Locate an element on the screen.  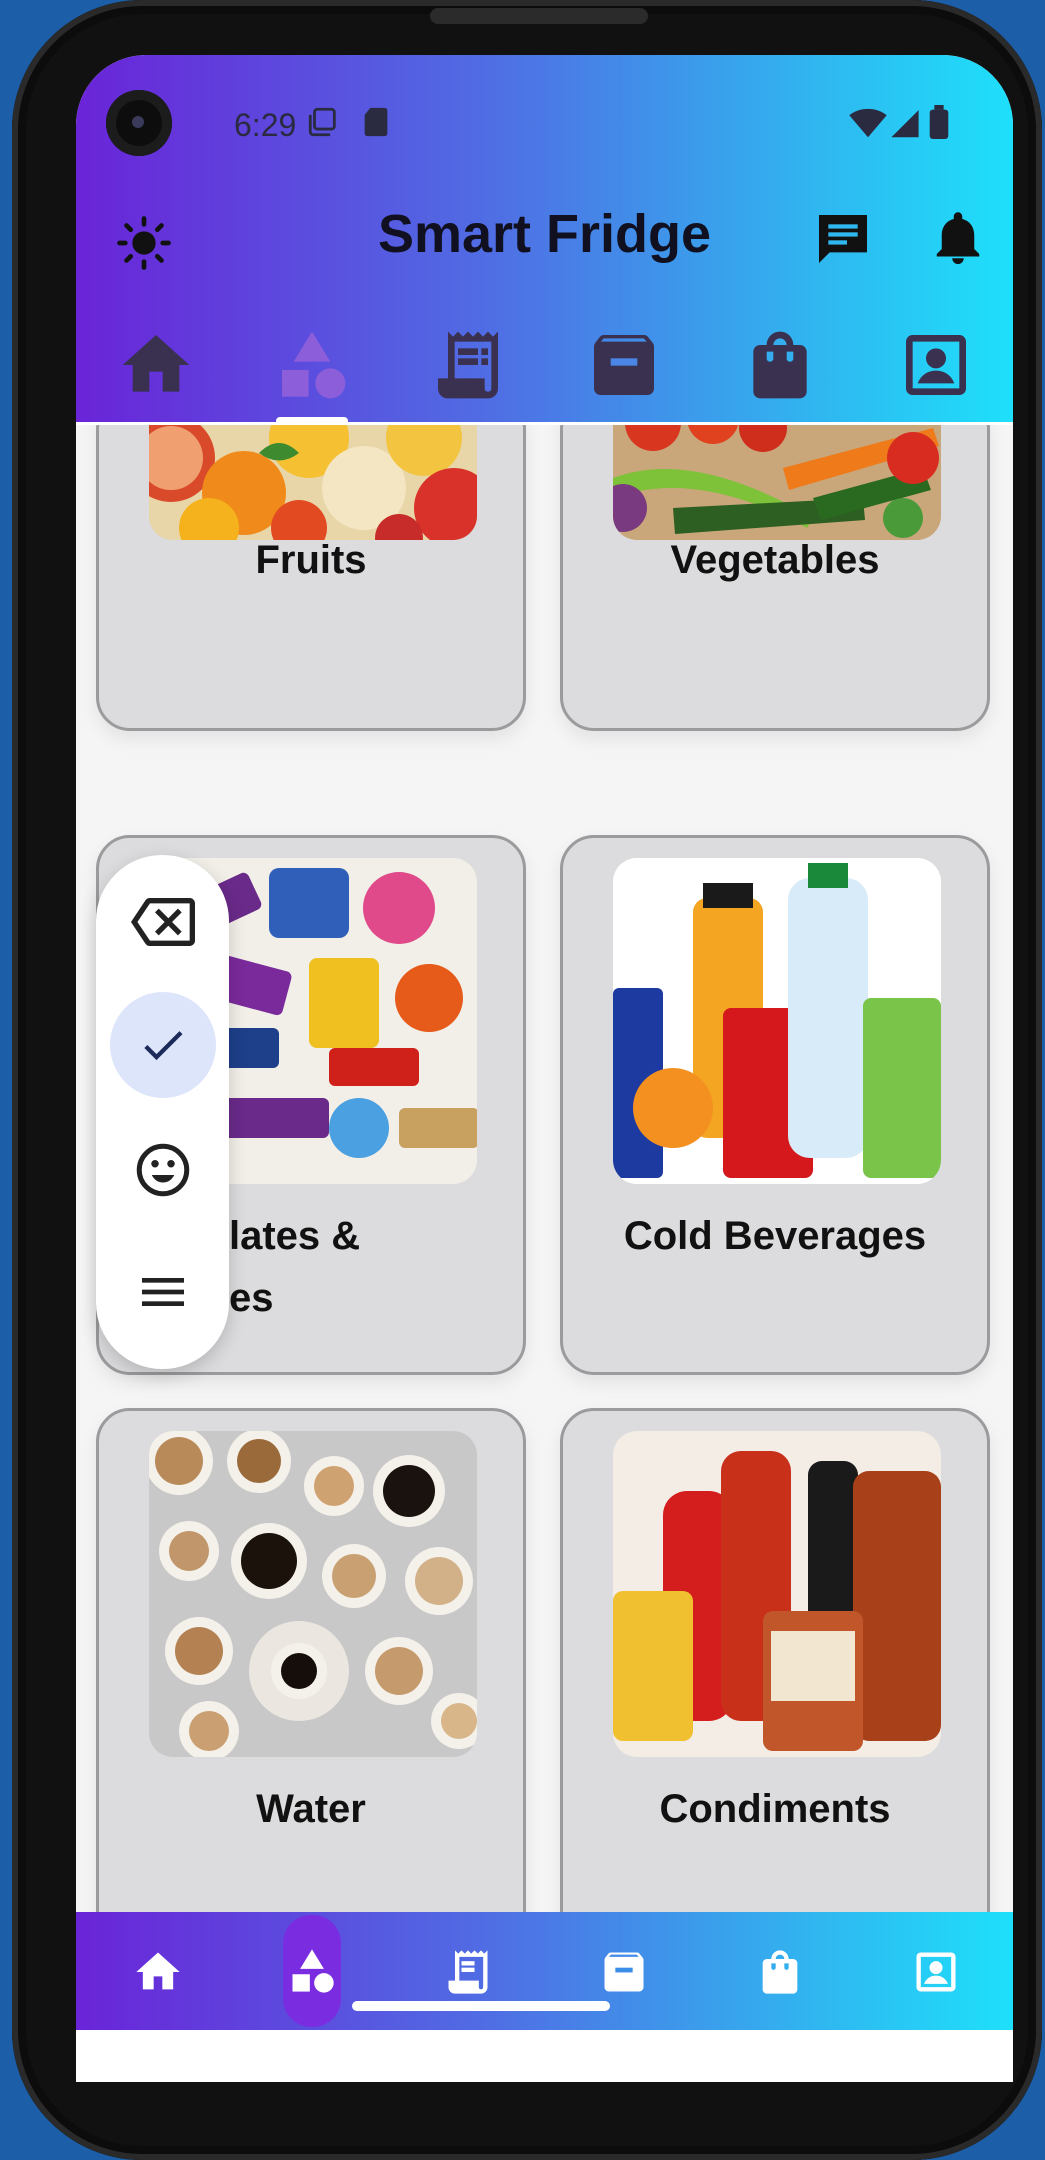
menu-icon is located at coordinates (163, 1292).